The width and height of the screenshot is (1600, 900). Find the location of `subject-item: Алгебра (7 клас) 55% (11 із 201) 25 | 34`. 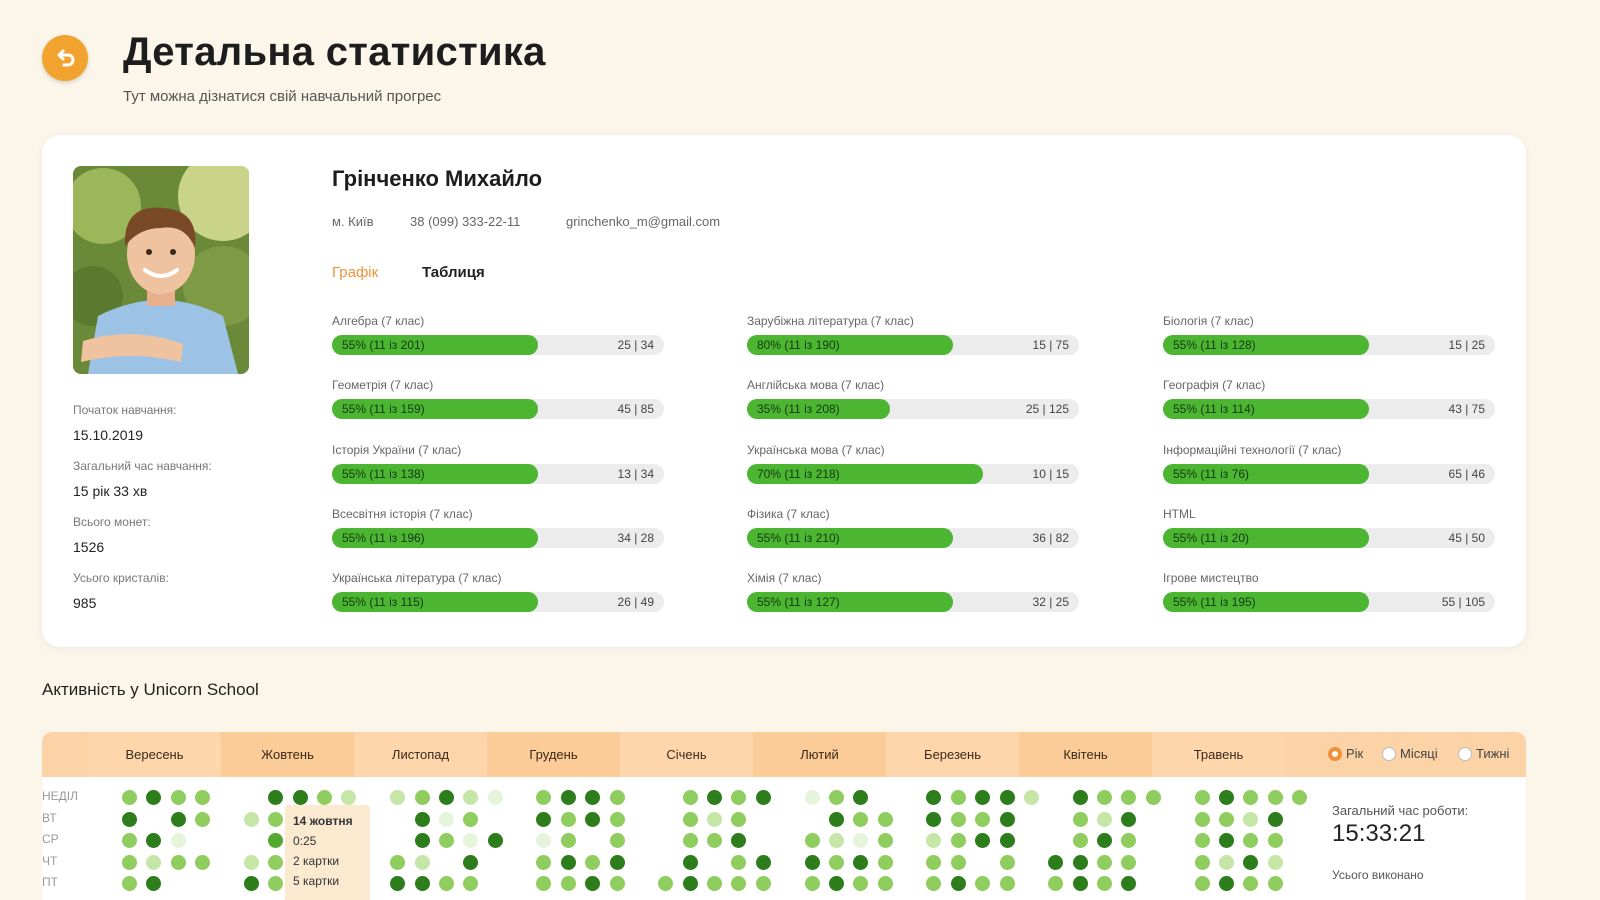

subject-item: Алгебра (7 клас) 55% (11 із 201) 25 | 34 is located at coordinates (498, 334).